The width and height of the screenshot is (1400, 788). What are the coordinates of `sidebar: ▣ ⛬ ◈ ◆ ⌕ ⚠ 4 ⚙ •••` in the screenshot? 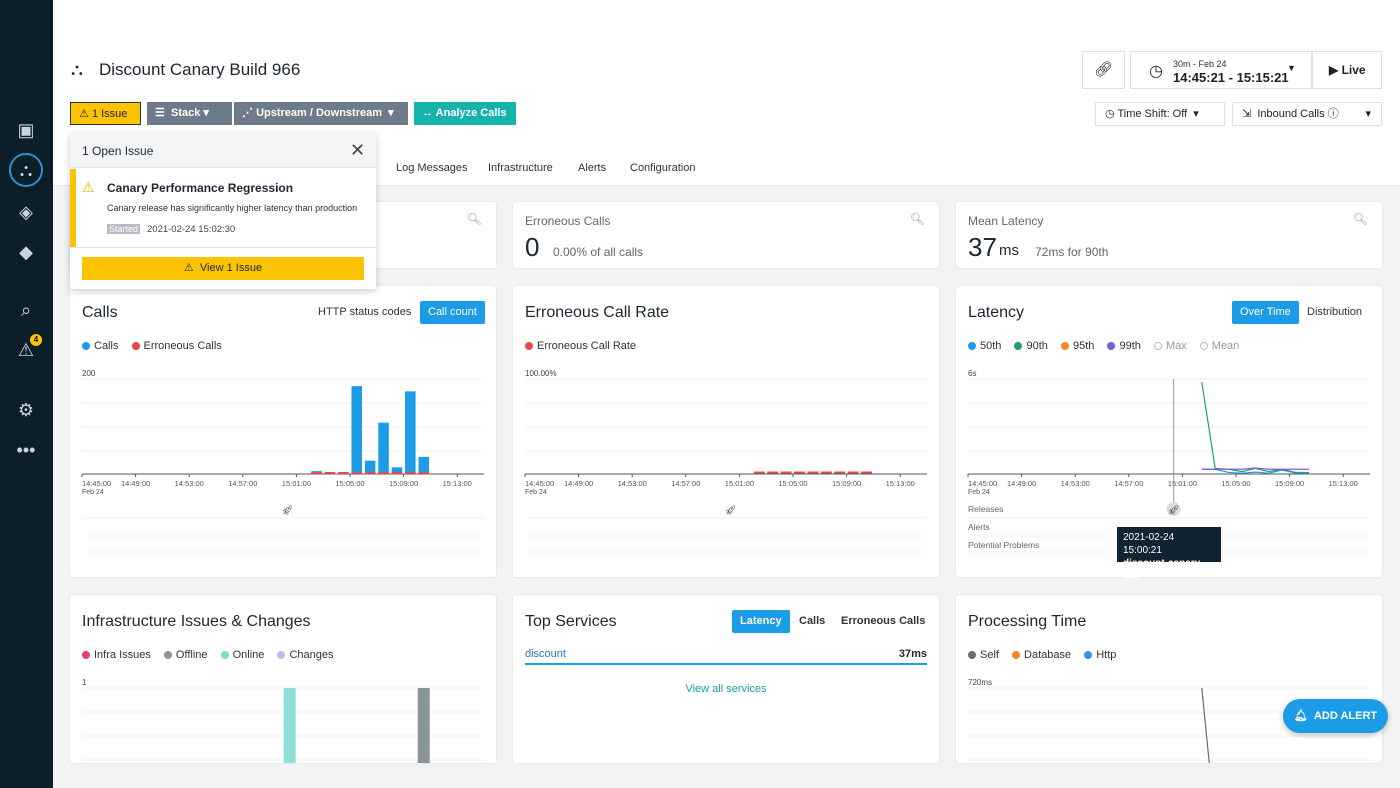 It's located at (26, 394).